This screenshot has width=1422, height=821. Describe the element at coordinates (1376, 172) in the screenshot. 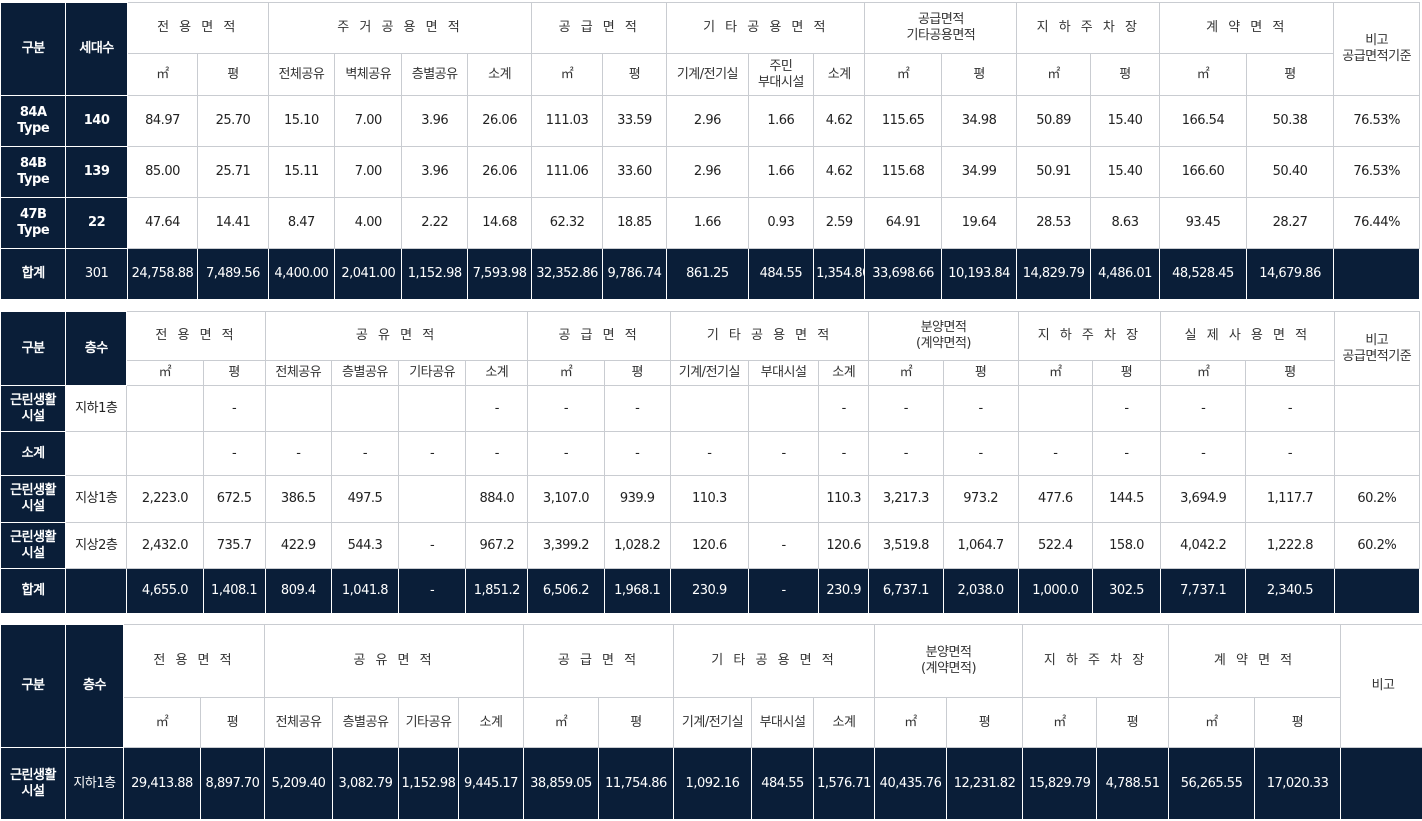

I see `table-cell: 76.53%` at that location.